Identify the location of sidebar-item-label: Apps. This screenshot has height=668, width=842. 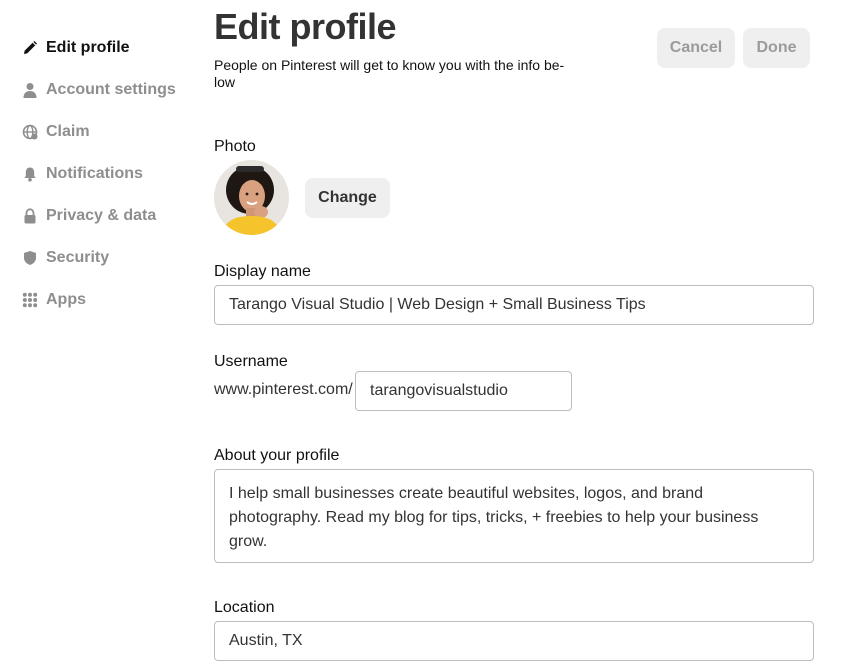
(66, 299).